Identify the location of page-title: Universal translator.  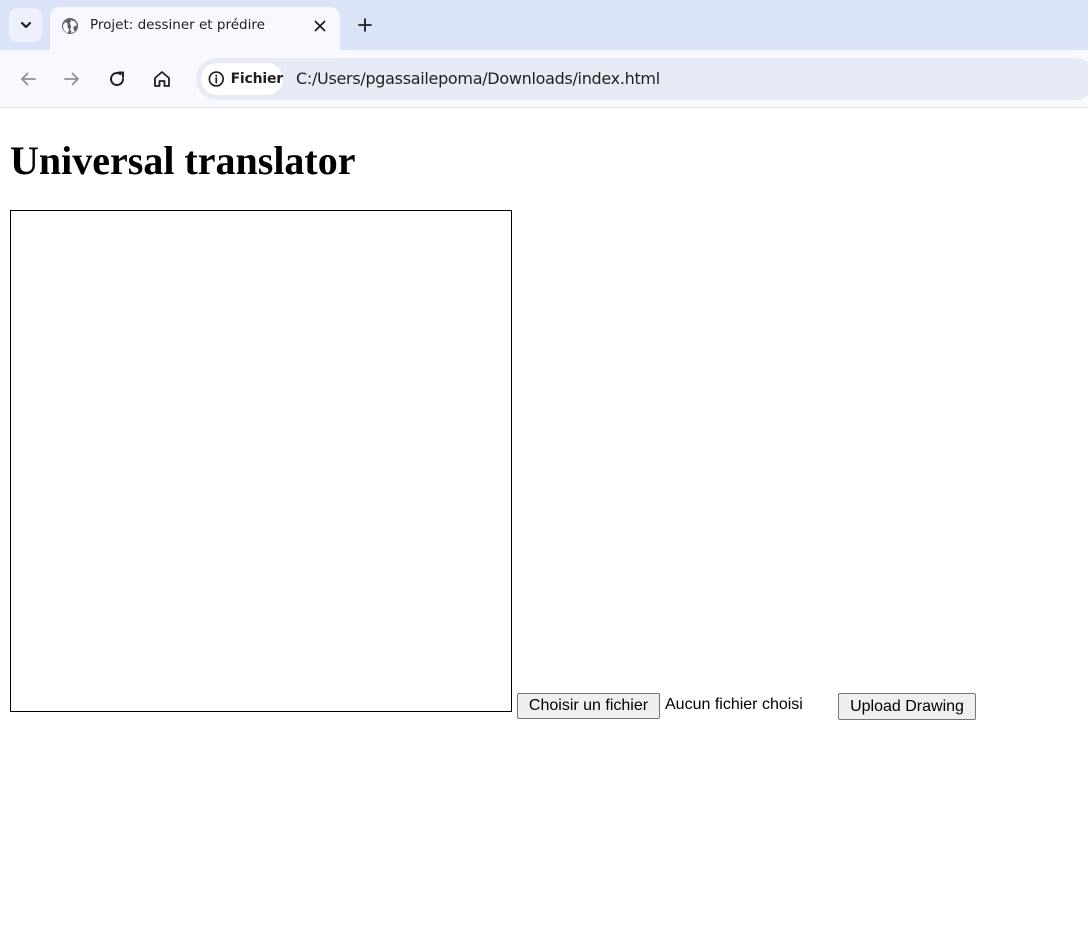
(183, 160).